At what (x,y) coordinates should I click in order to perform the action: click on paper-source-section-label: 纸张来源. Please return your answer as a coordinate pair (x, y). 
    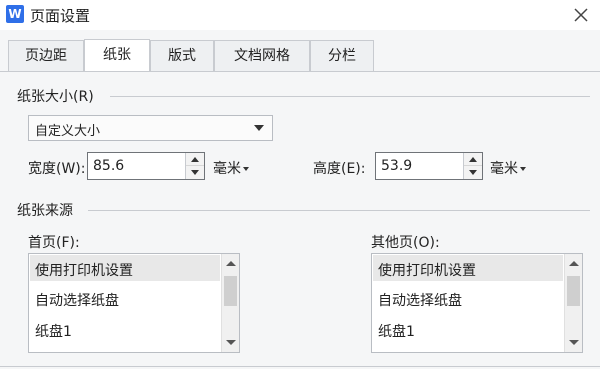
    Looking at the image, I should click on (45, 211).